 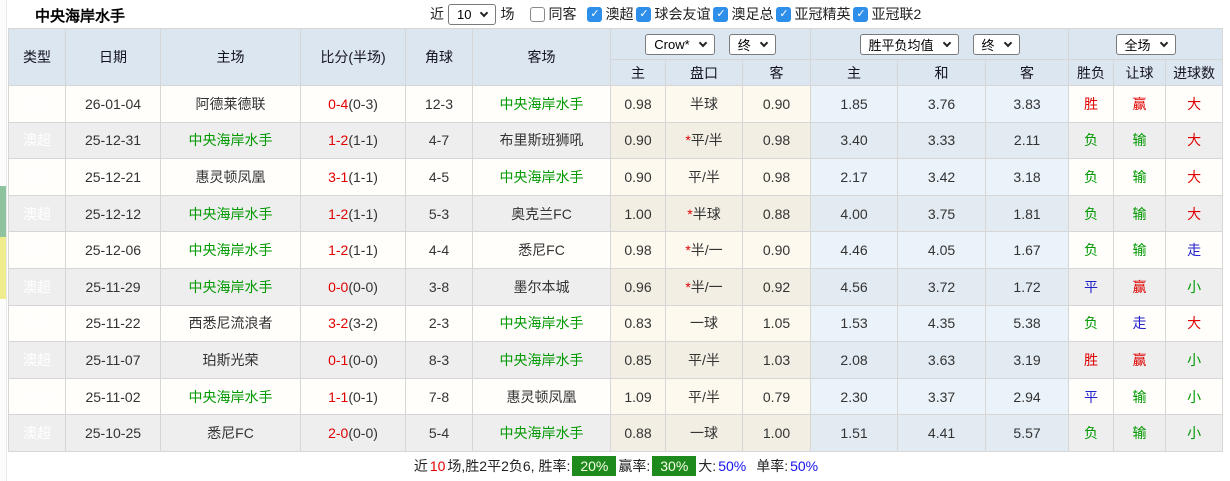 I want to click on handicap: *半球, so click(x=704, y=213).